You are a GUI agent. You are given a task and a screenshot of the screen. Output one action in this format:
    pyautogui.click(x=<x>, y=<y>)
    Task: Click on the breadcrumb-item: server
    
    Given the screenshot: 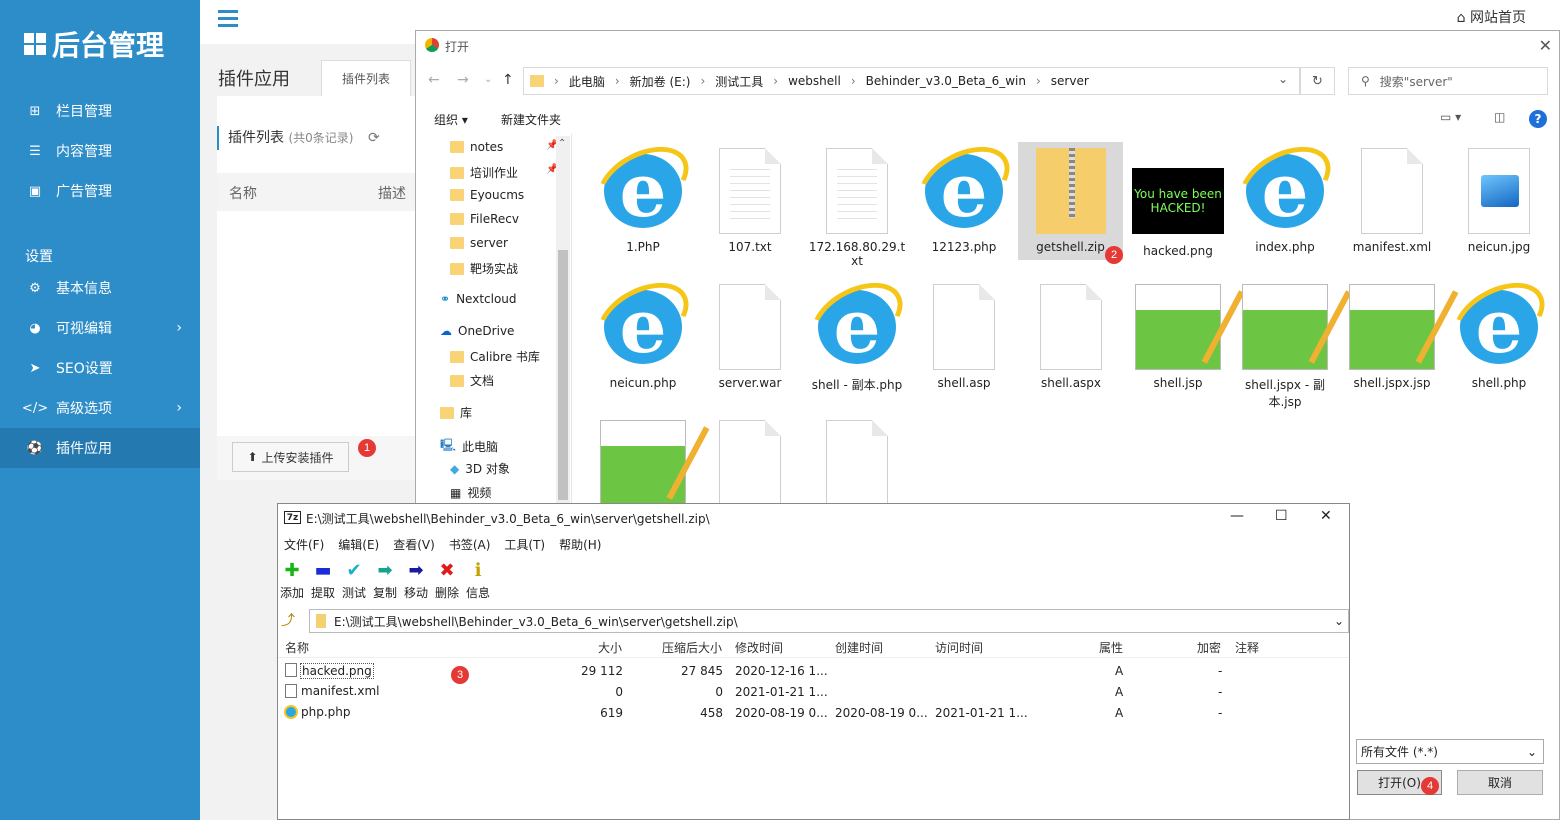 What is the action you would take?
    pyautogui.click(x=1070, y=81)
    